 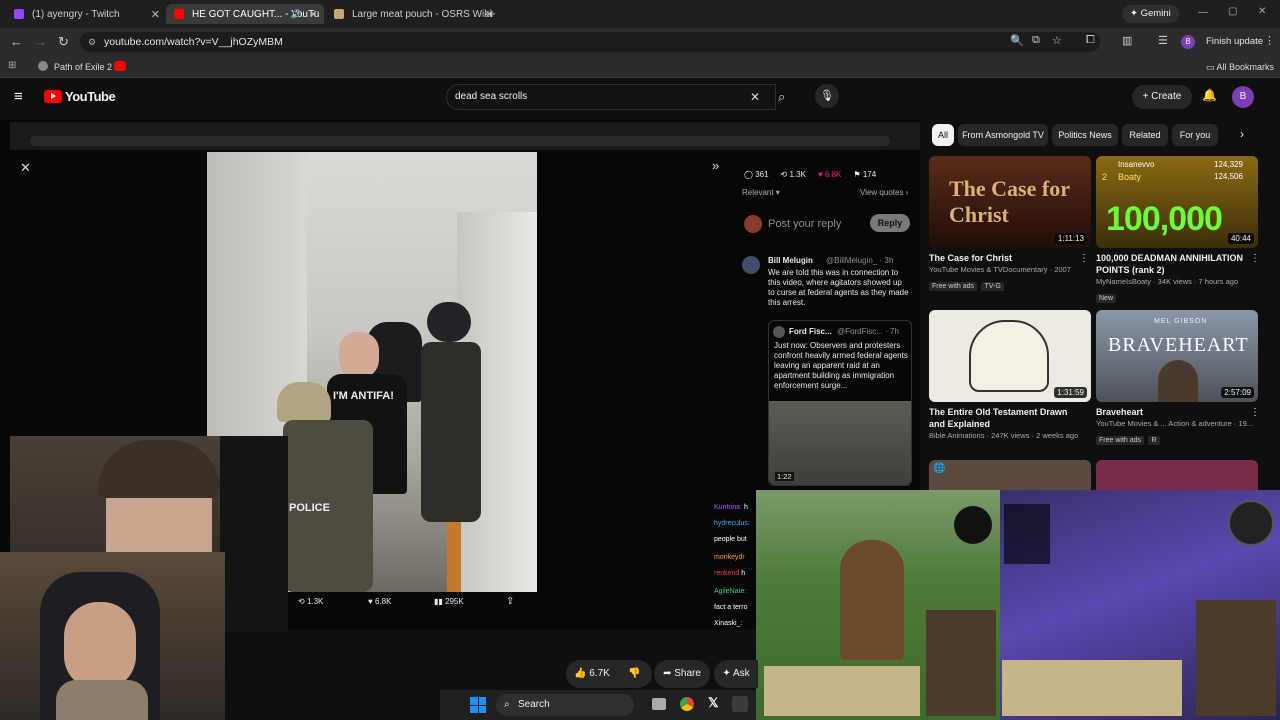 What do you see at coordinates (413, 14) in the screenshot?
I see `tab-osrs-wiki: Large meat pouch - OSRS Wiki ✕` at bounding box center [413, 14].